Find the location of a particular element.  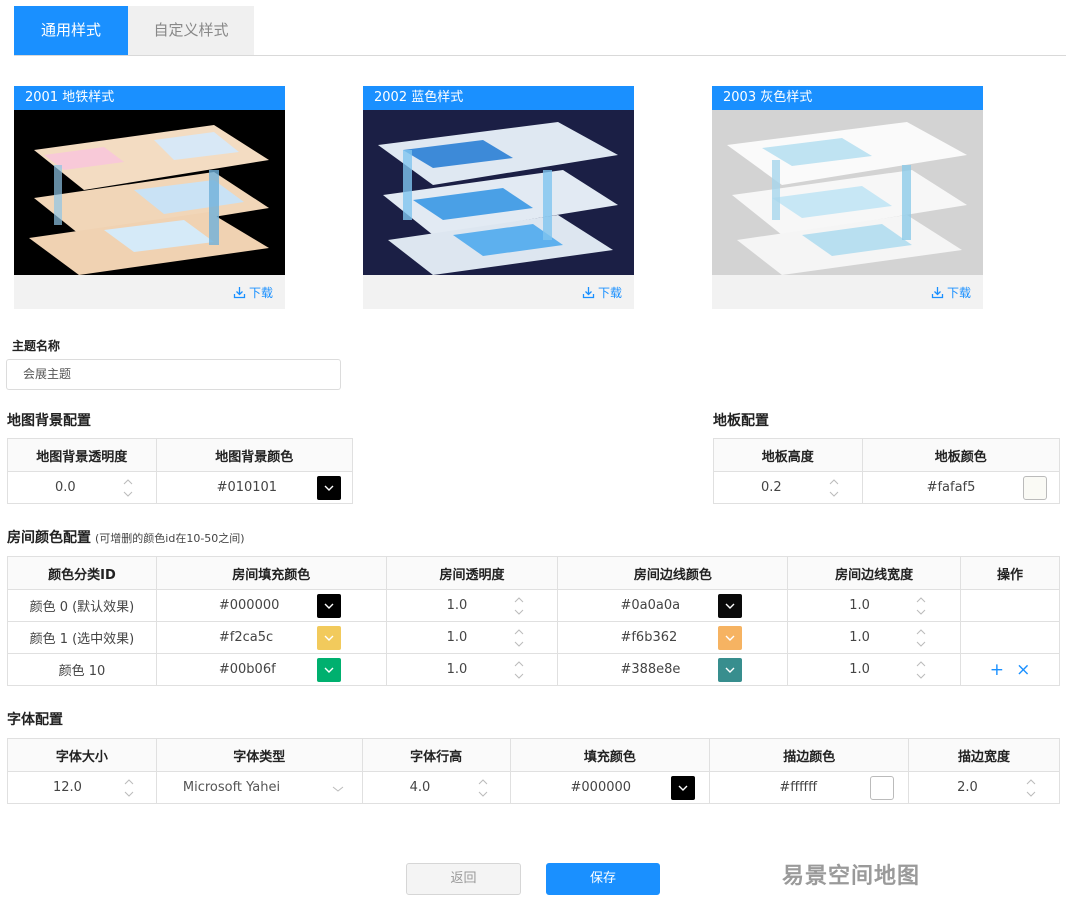

remove-color-button: × is located at coordinates (1023, 670).